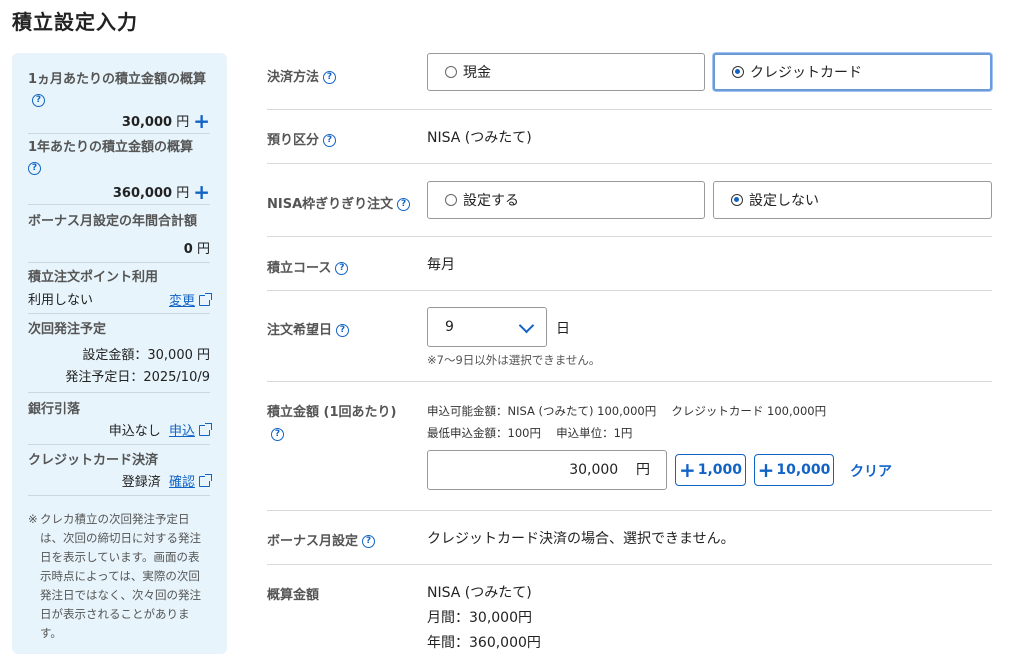 This screenshot has height=667, width=1015. I want to click on order-day-select: 9, so click(487, 327).